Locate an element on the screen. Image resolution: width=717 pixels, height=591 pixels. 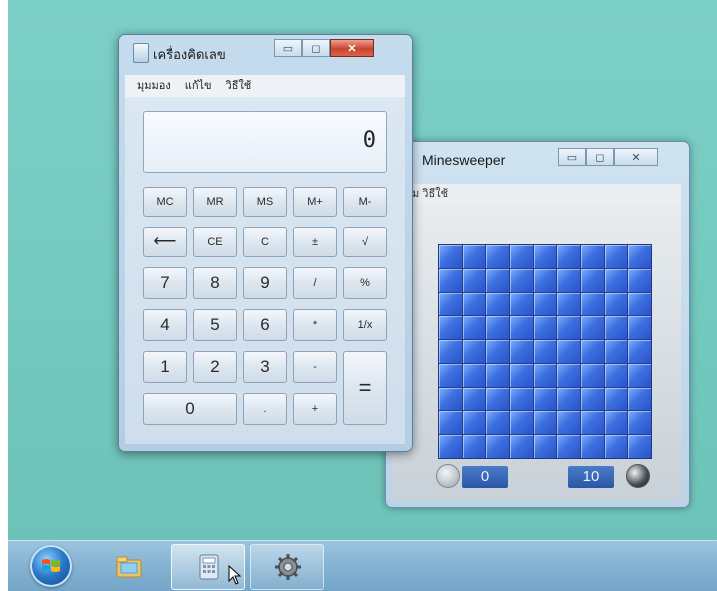
memory-clear-button: MC is located at coordinates (165, 202).